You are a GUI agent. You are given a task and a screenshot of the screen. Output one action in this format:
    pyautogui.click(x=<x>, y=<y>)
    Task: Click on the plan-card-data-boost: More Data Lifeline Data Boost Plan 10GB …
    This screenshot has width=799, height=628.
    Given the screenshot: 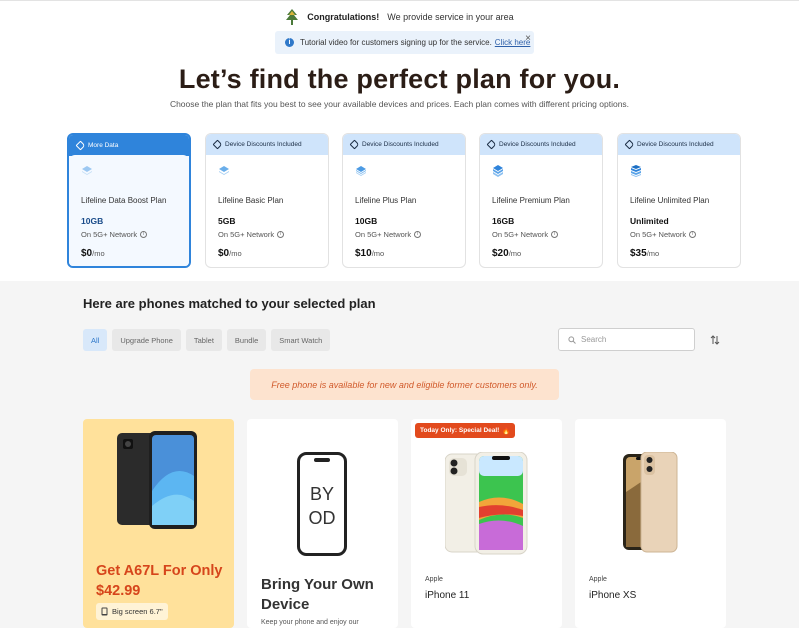 What is the action you would take?
    pyautogui.click(x=129, y=200)
    